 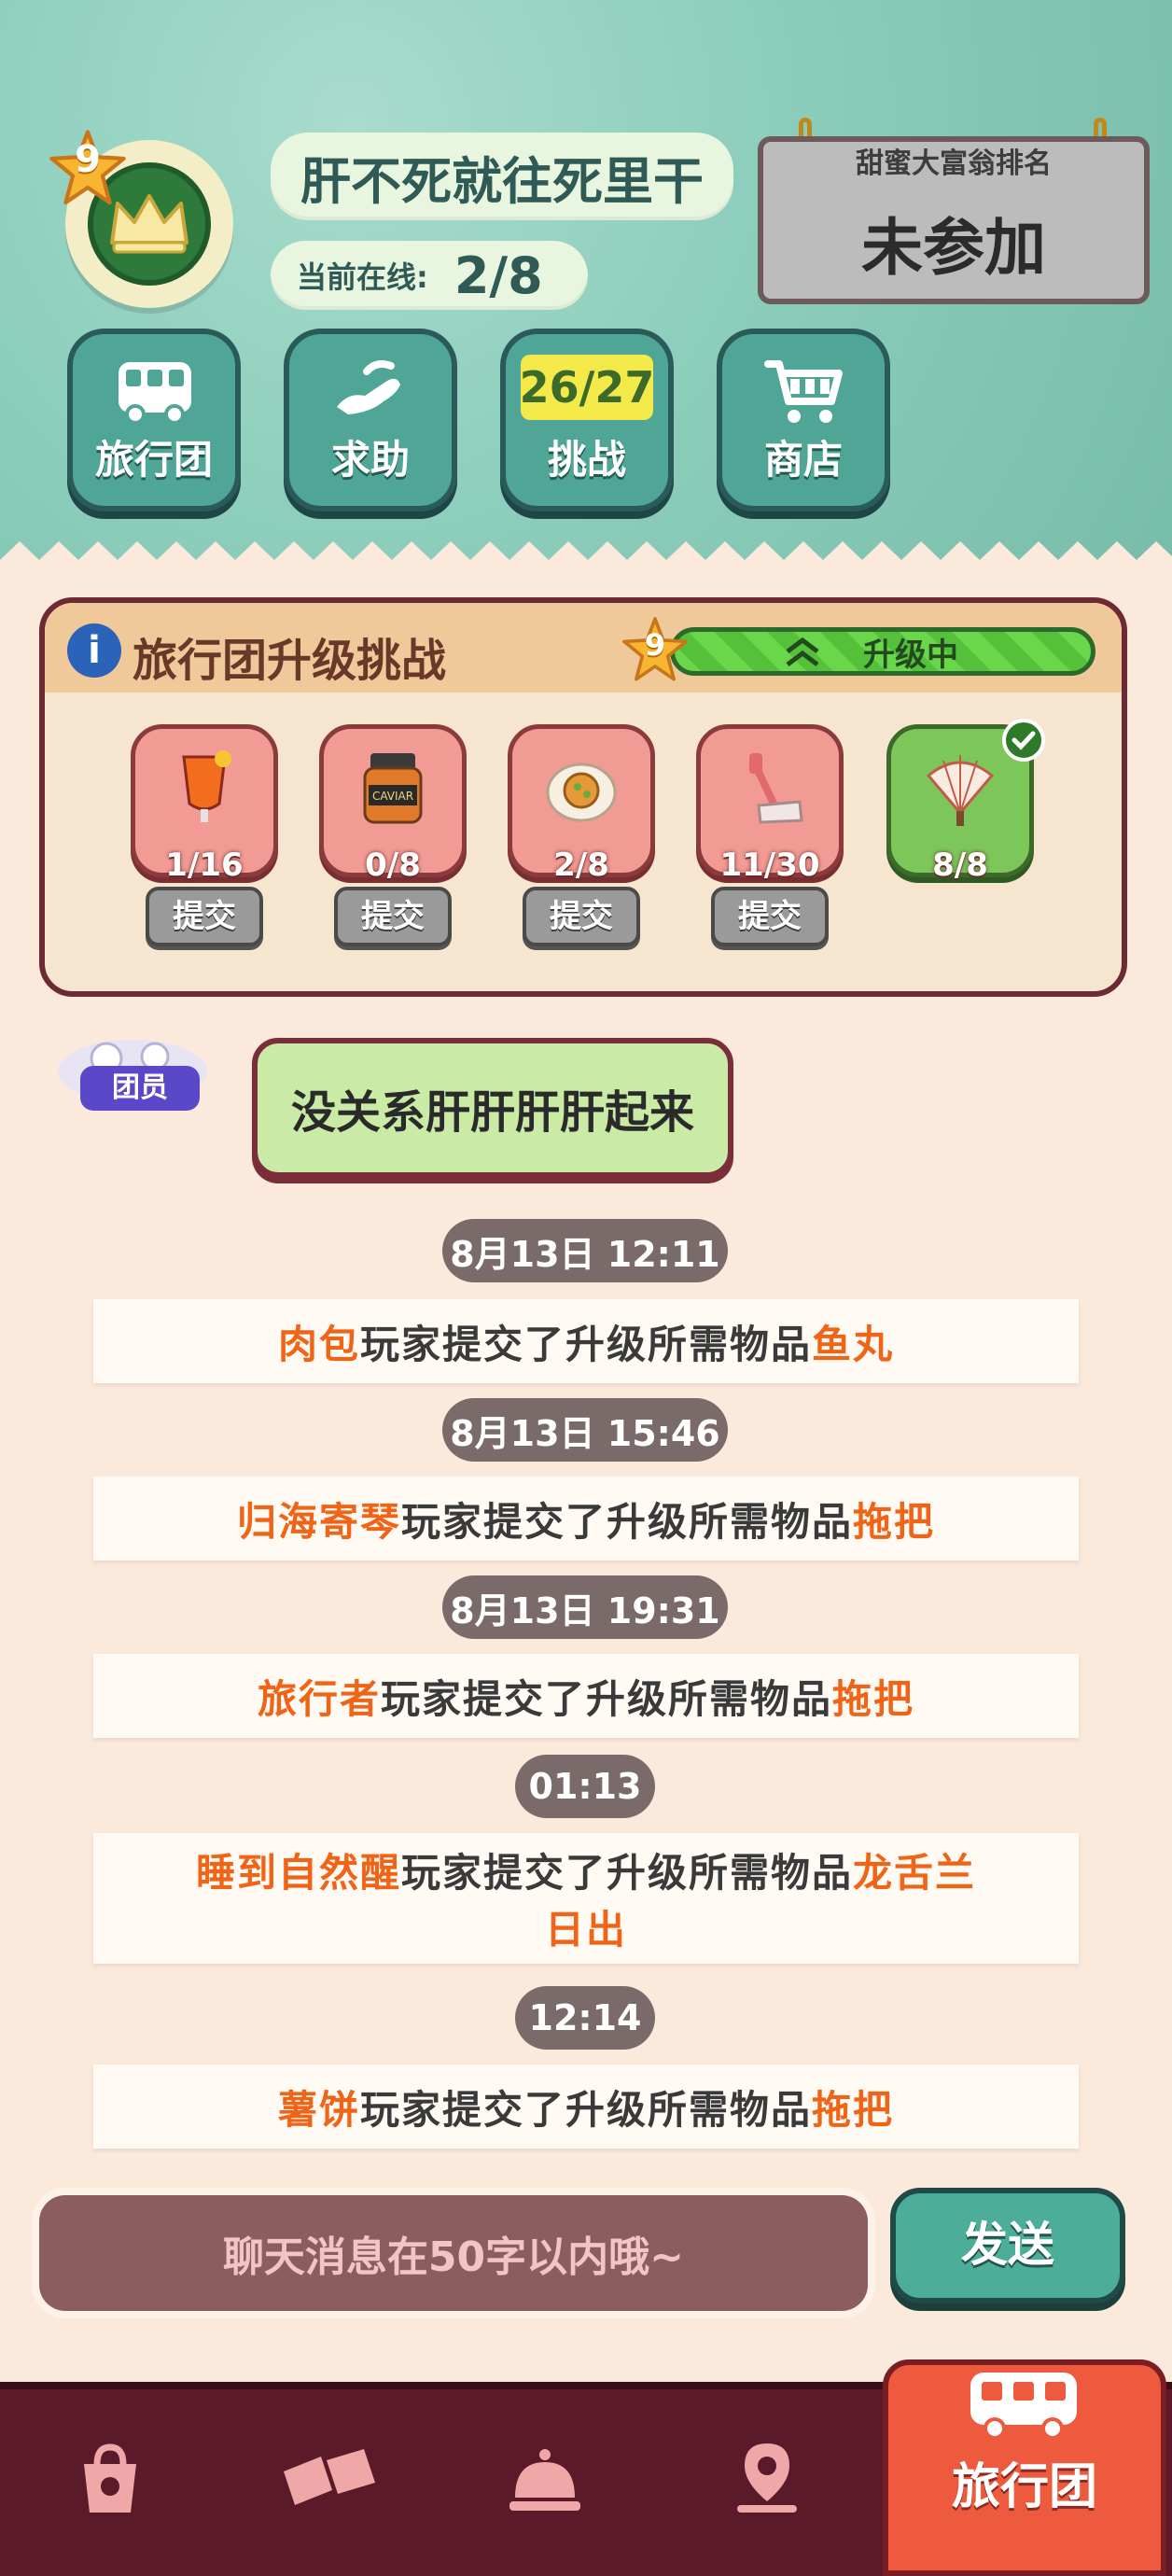 What do you see at coordinates (581, 792) in the screenshot?
I see `pastry-plate-icon` at bounding box center [581, 792].